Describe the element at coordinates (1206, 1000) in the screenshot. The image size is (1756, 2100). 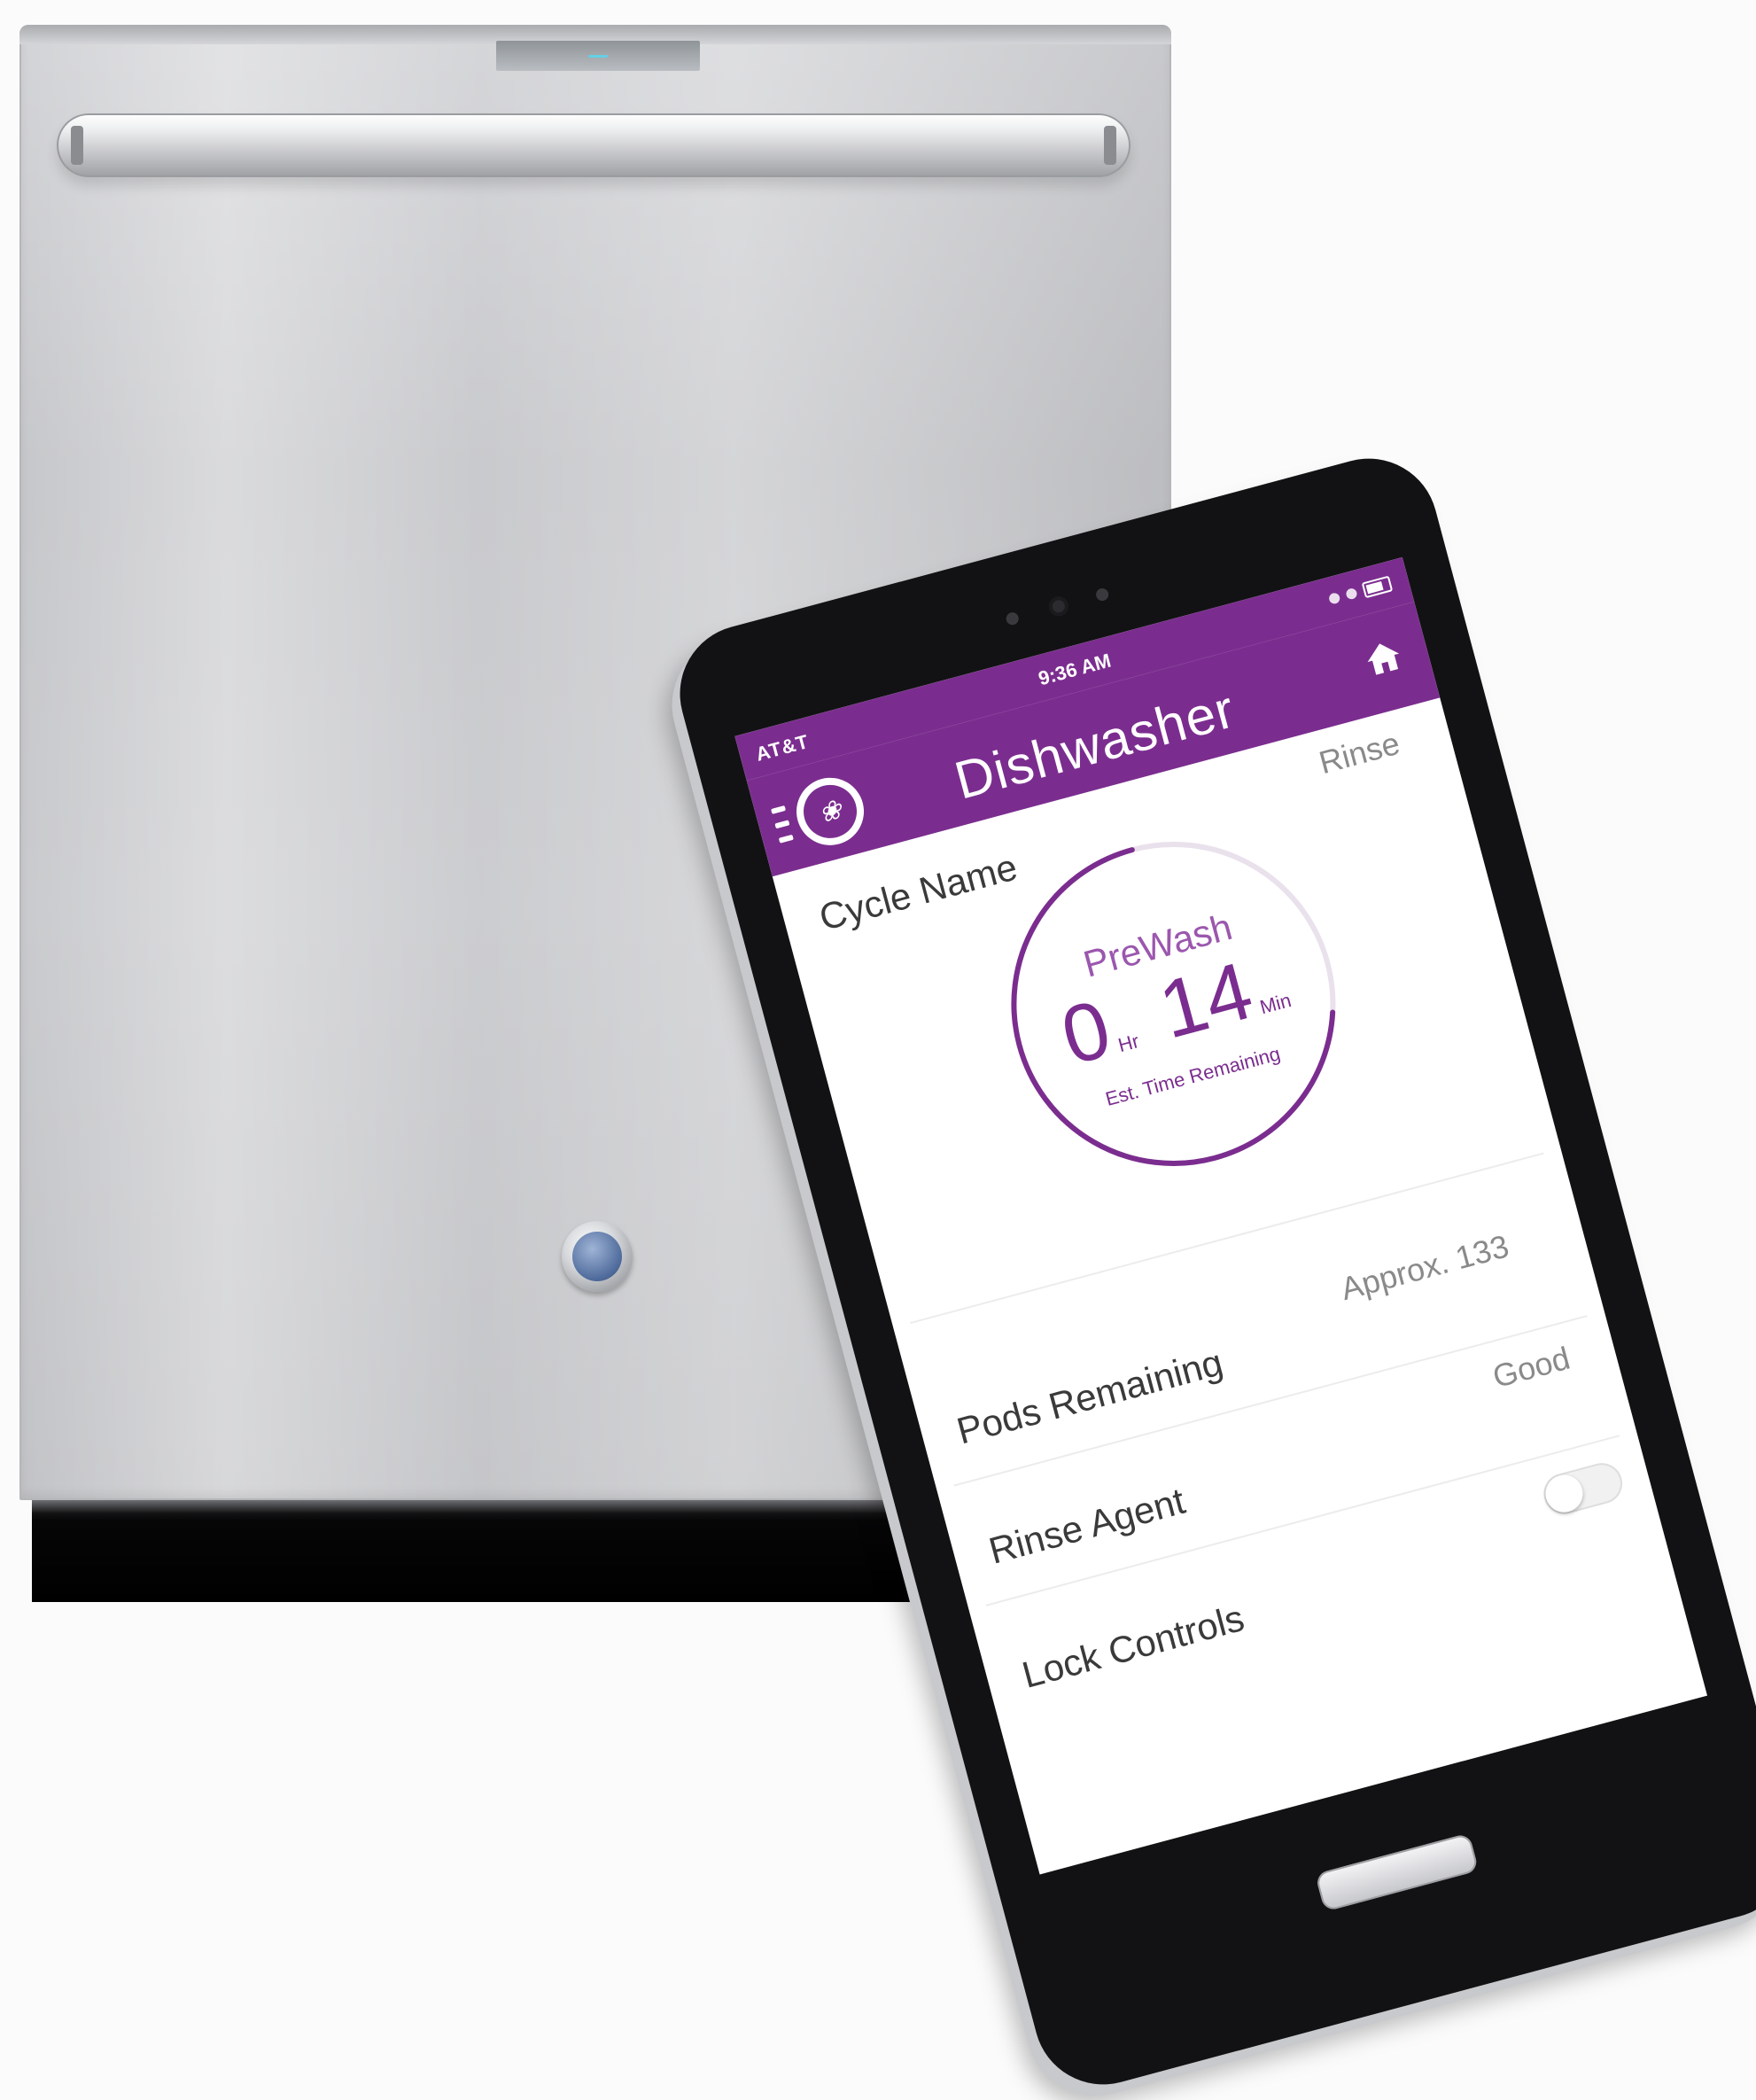
I see `minutes-value: 14` at that location.